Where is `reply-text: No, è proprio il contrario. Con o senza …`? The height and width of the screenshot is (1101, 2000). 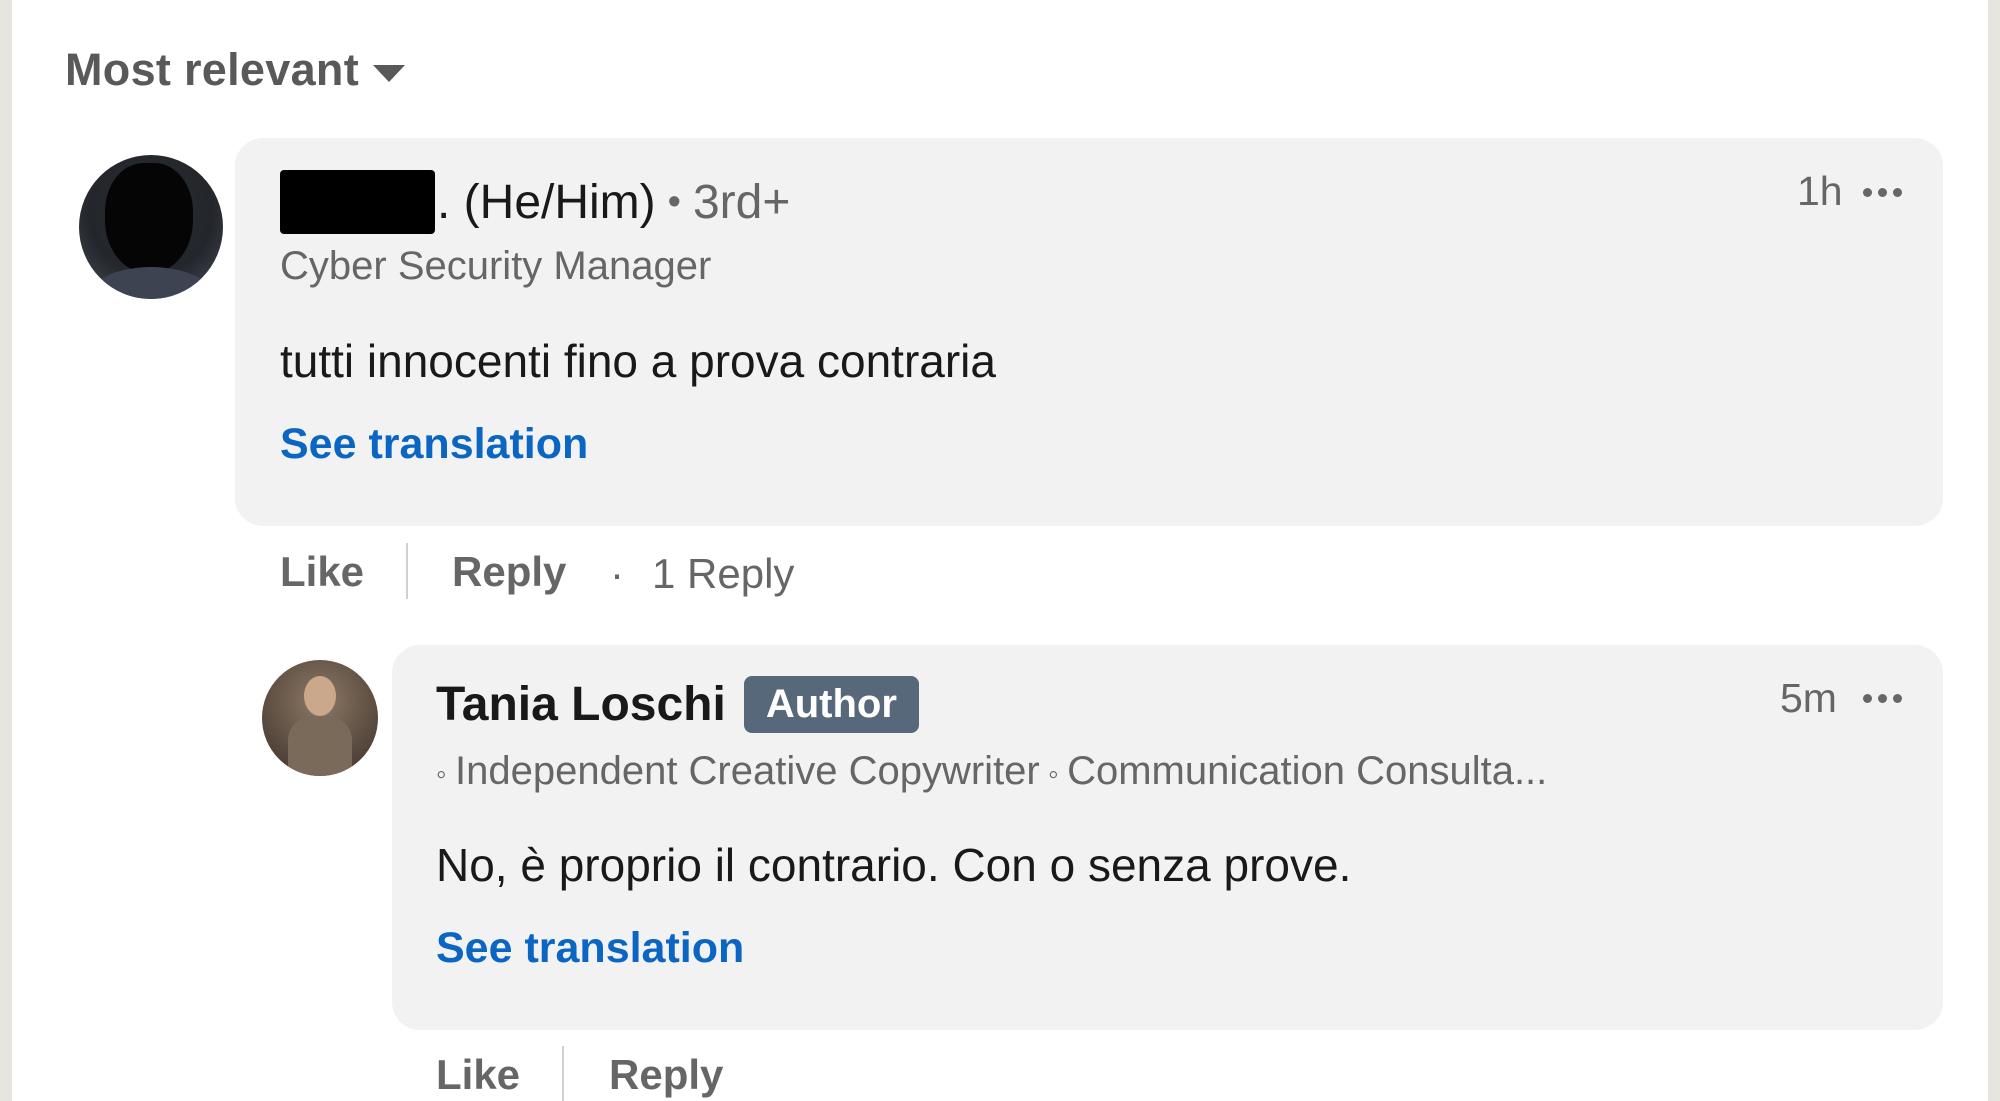 reply-text: No, è proprio il contrario. Con o senza … is located at coordinates (894, 865).